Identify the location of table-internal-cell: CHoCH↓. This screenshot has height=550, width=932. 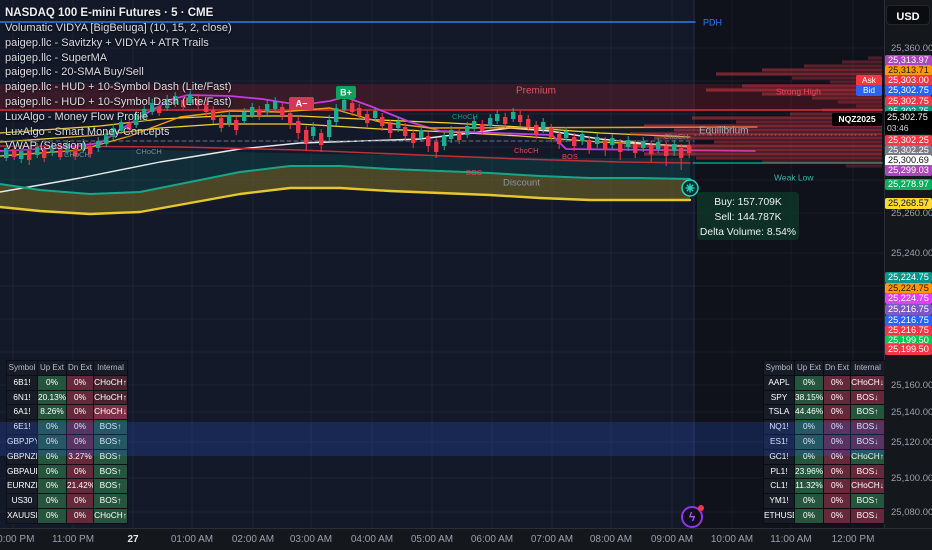
(110, 412).